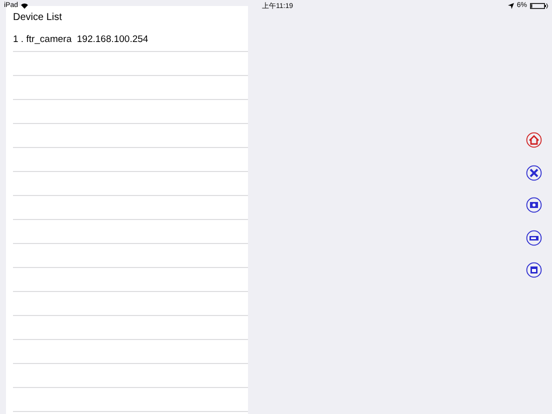 This screenshot has height=414, width=552. Describe the element at coordinates (534, 270) in the screenshot. I see `album-icon` at that location.